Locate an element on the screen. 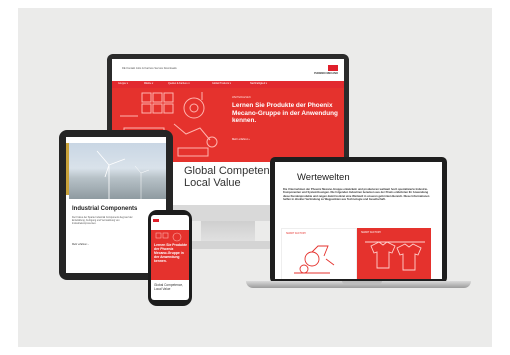  global-competence-heading: Global Competen Local Value is located at coordinates (227, 177).